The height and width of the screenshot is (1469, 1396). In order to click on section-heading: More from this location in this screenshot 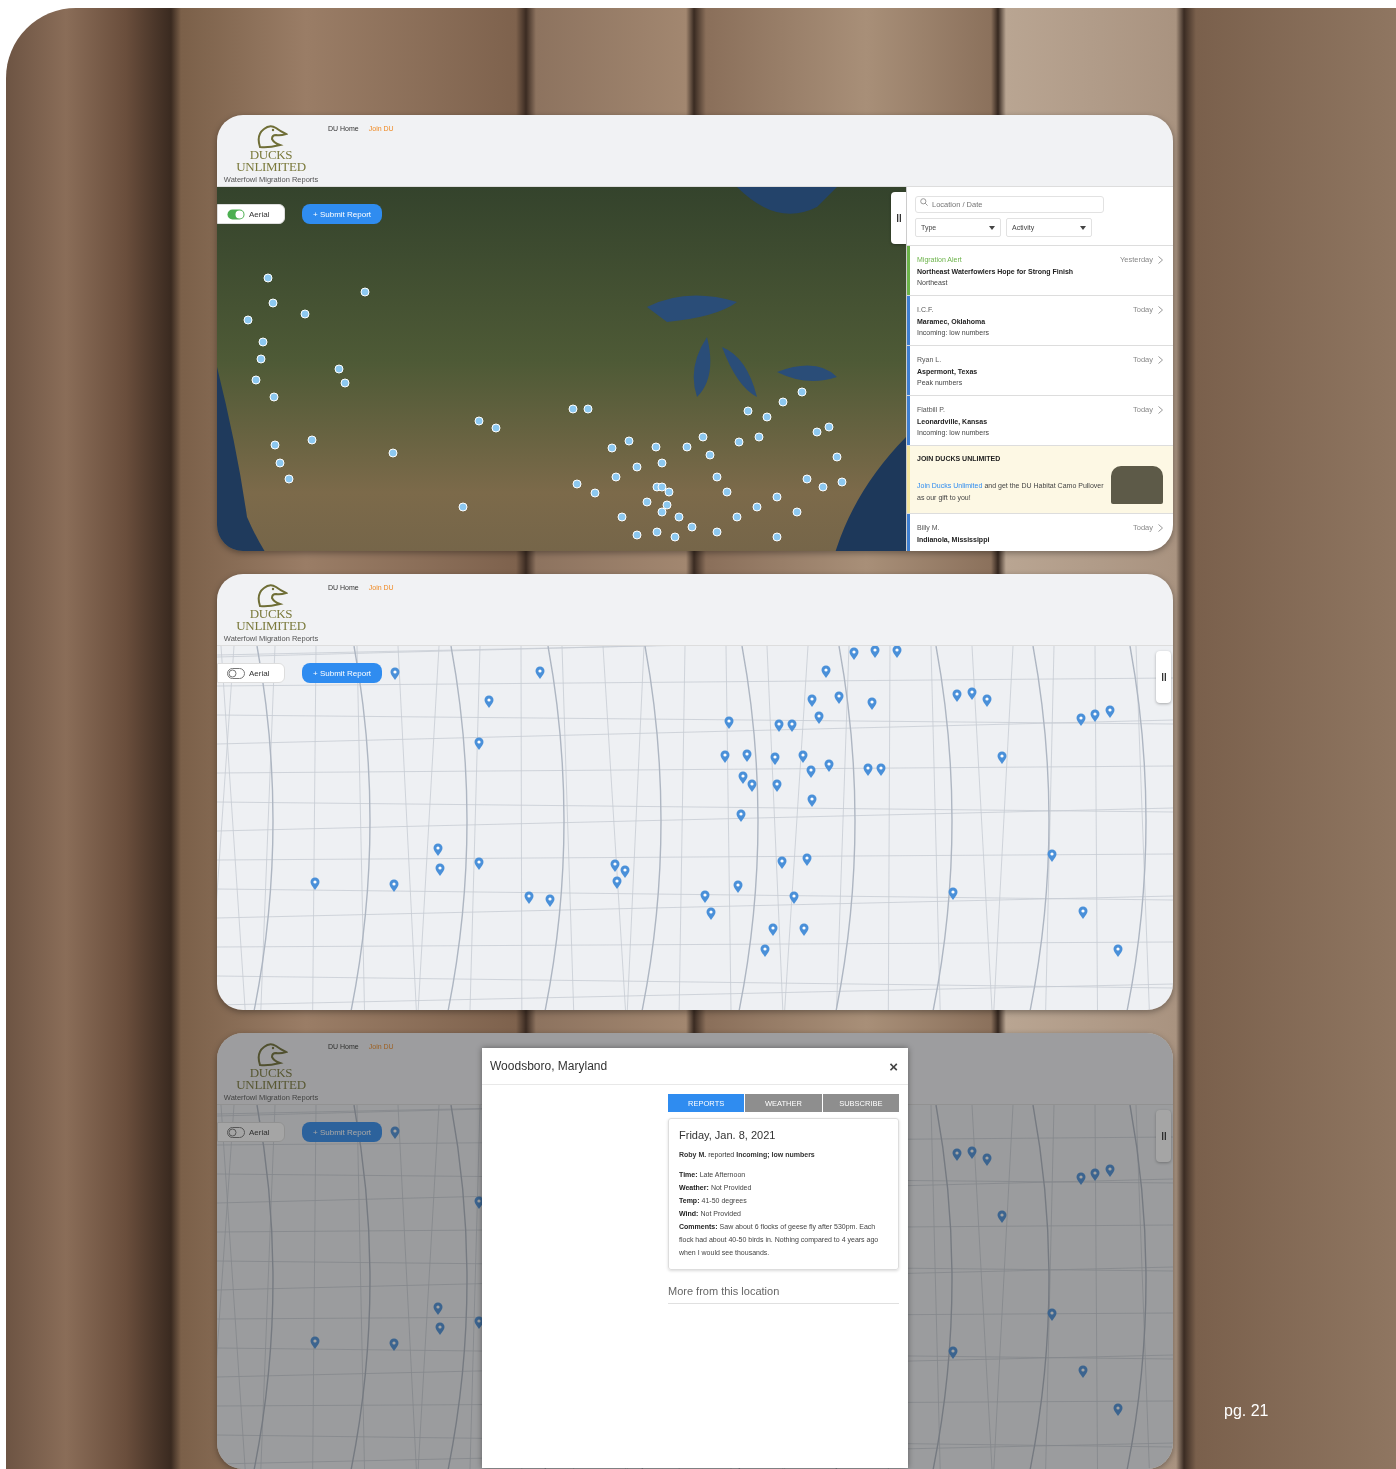, I will do `click(783, 1294)`.